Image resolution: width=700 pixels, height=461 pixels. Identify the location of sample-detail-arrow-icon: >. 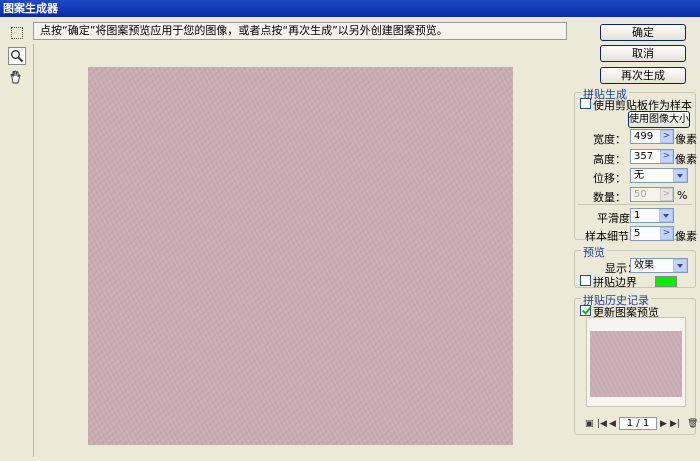
(666, 233).